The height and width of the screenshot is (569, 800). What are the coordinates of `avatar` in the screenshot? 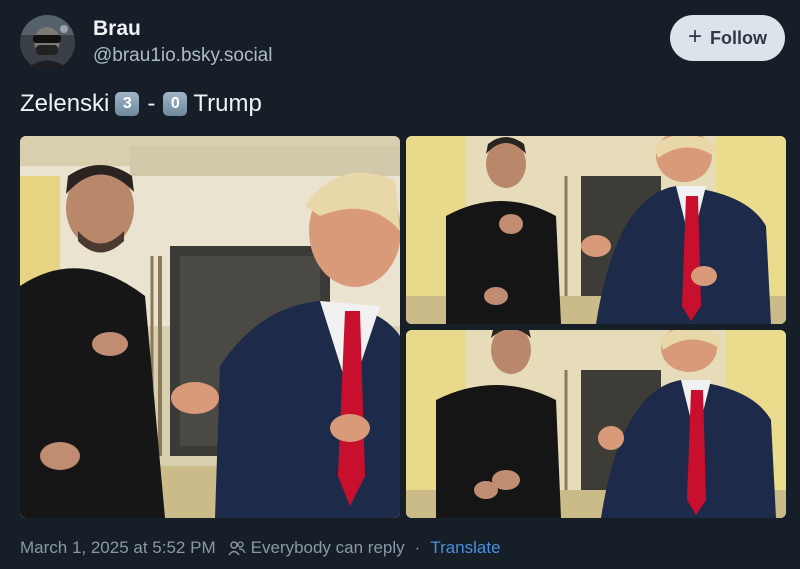 It's located at (47, 42).